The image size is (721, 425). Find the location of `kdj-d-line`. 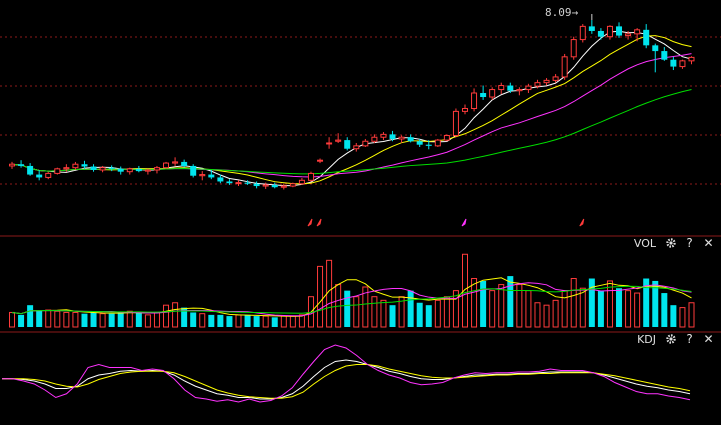

kdj-d-line is located at coordinates (346, 381).